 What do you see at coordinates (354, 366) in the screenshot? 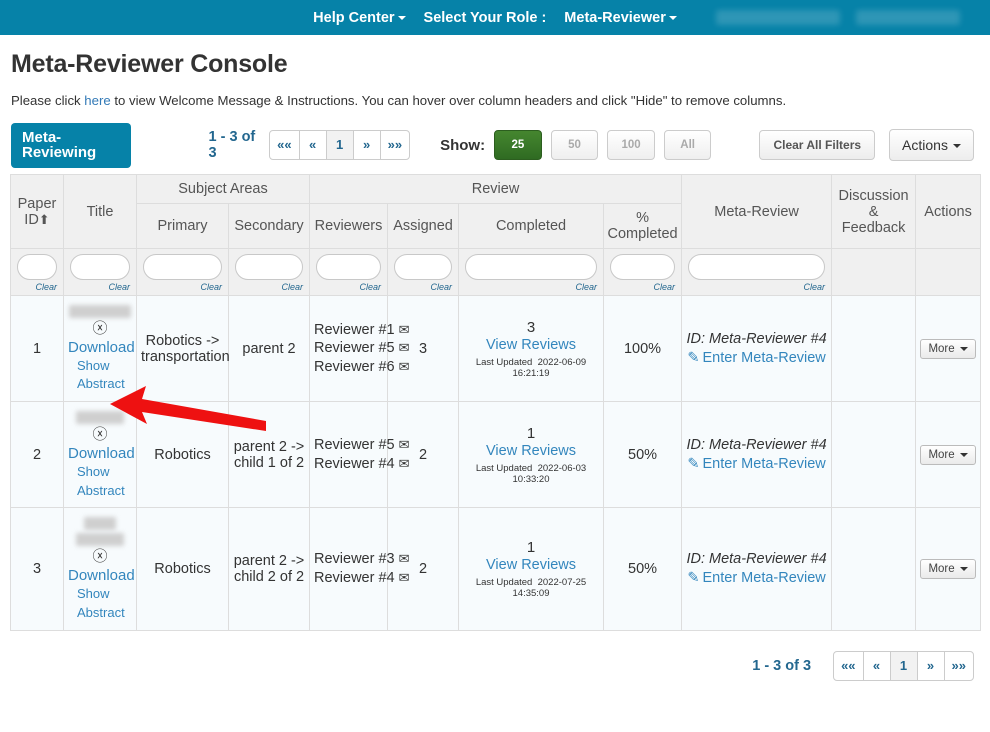
I see `reviewer-name: Reviewer #6` at bounding box center [354, 366].